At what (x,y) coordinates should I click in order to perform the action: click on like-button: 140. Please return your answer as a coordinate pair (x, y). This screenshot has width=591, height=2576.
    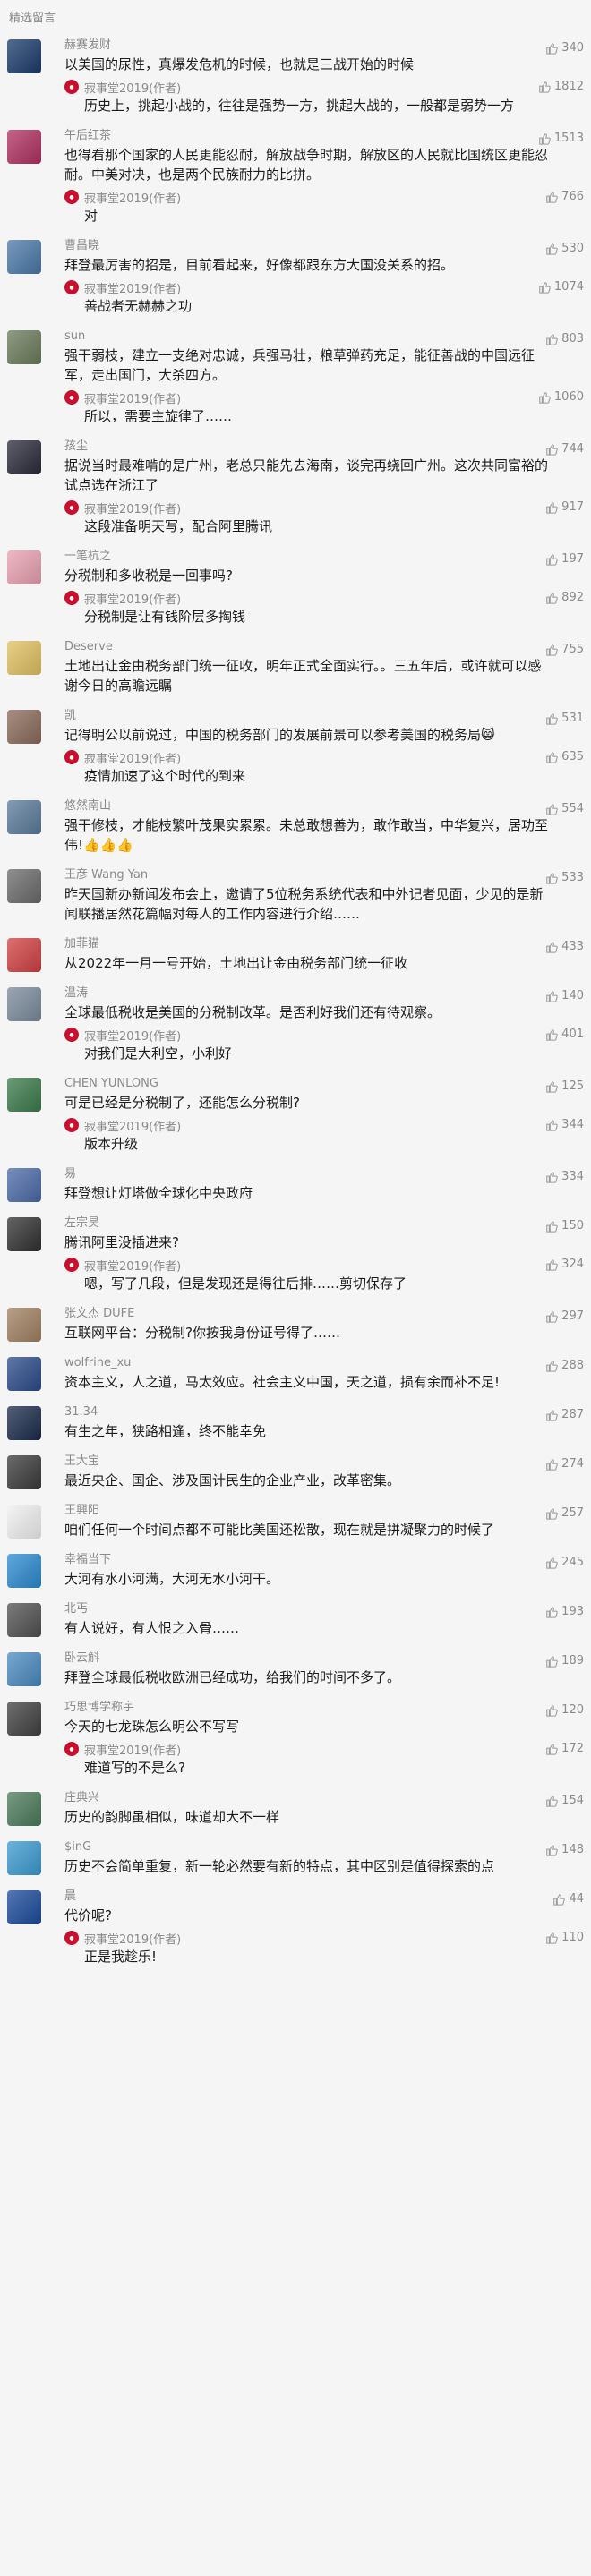
    Looking at the image, I should click on (564, 995).